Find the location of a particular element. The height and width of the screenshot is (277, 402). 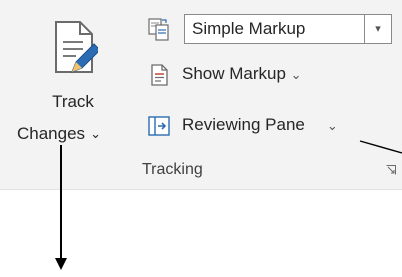

annotation-pointer-line is located at coordinates (380, 147).